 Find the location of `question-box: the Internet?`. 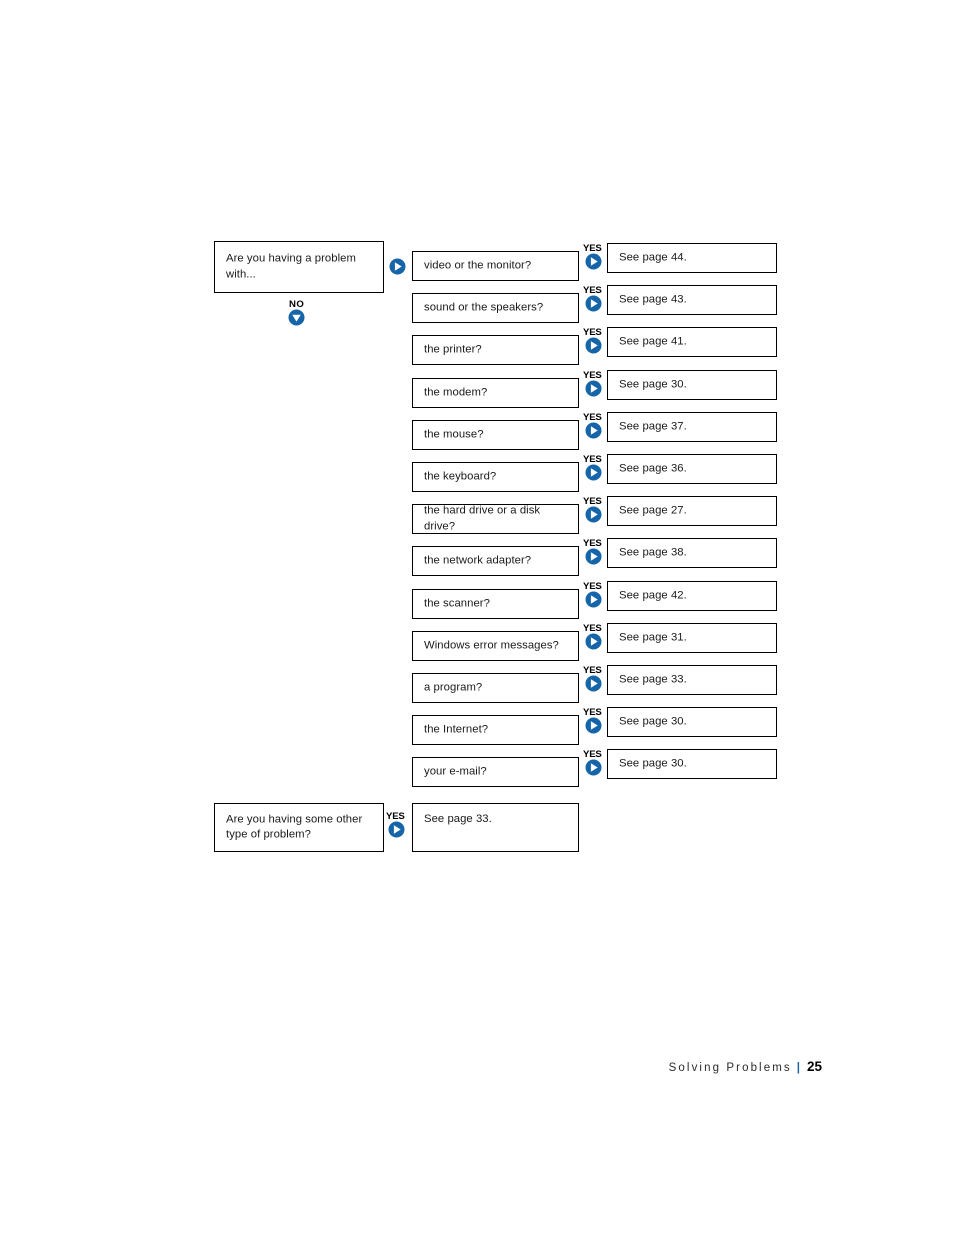

question-box: the Internet? is located at coordinates (495, 730).